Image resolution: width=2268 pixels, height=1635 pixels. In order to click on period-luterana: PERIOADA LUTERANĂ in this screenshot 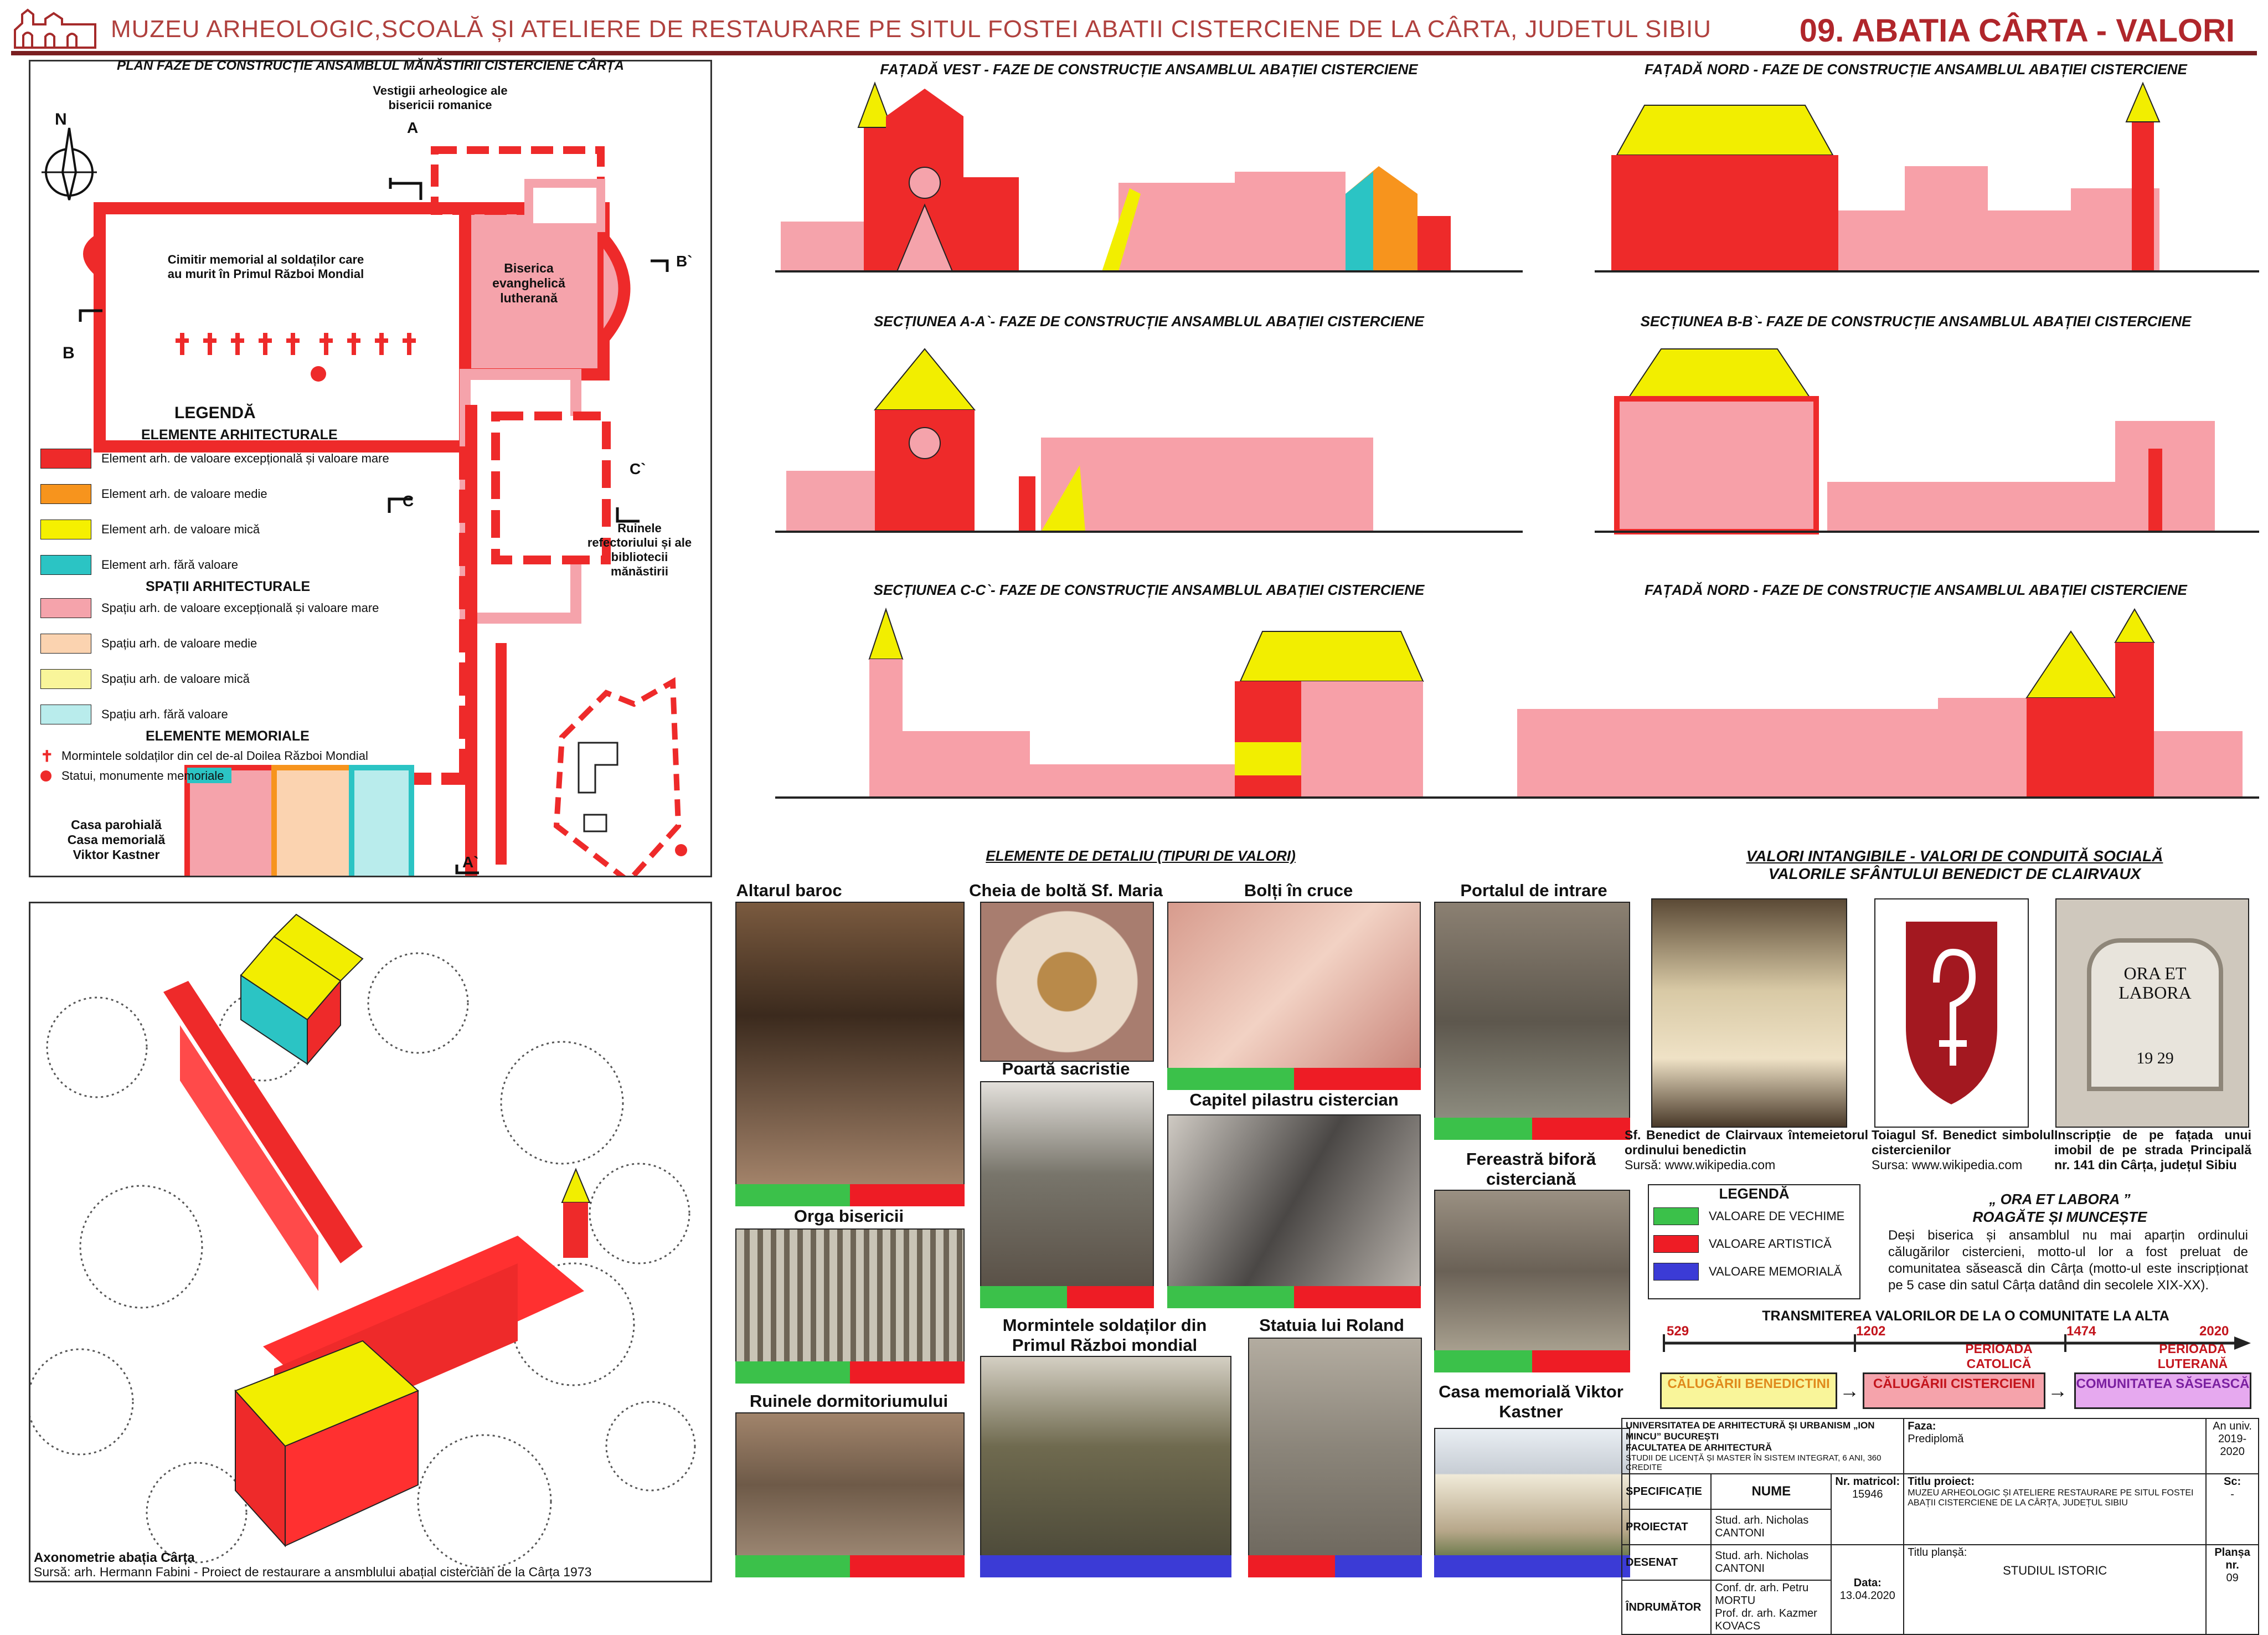, I will do `click(2192, 1356)`.